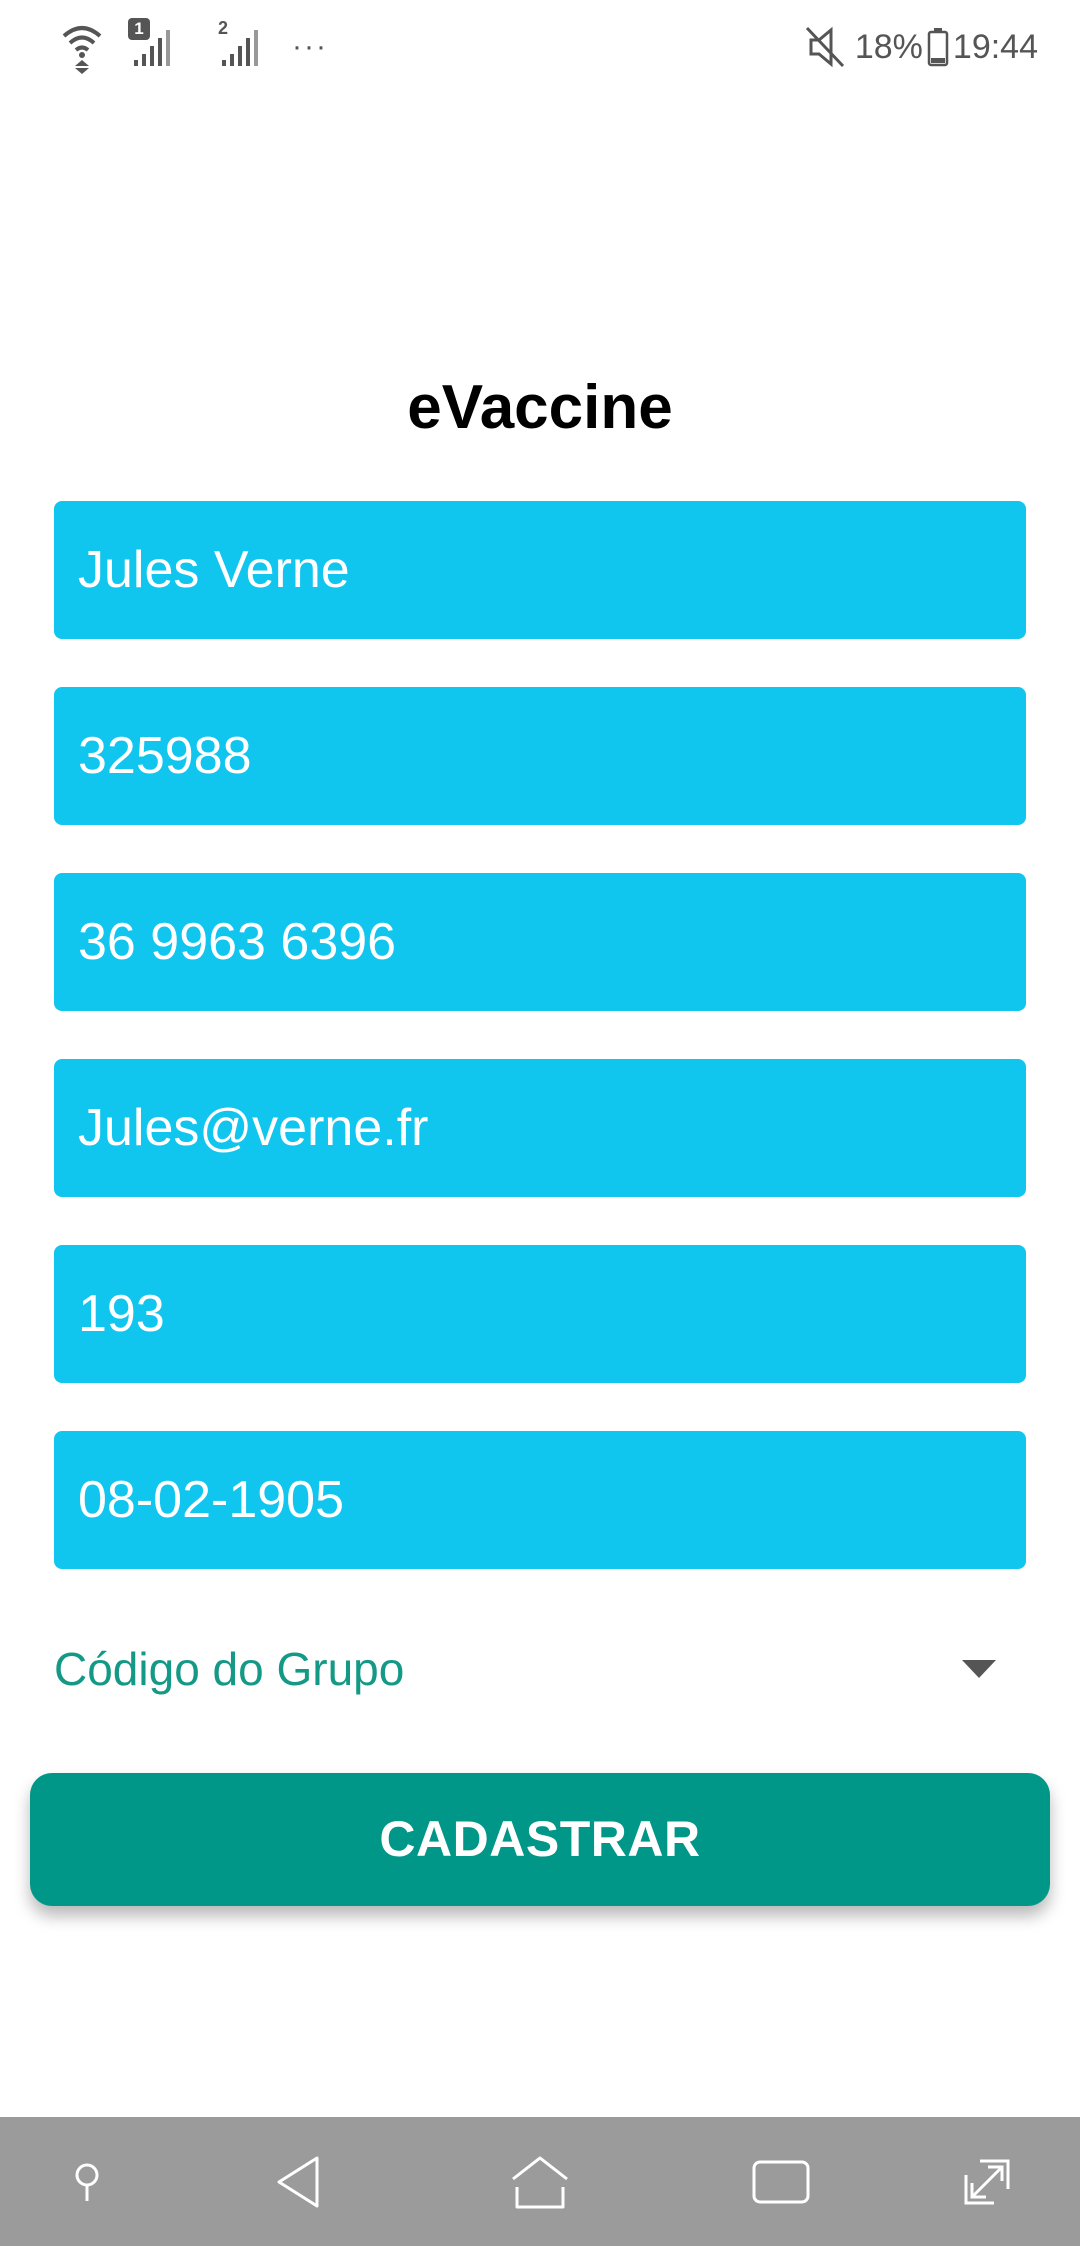  I want to click on back-icon, so click(300, 2182).